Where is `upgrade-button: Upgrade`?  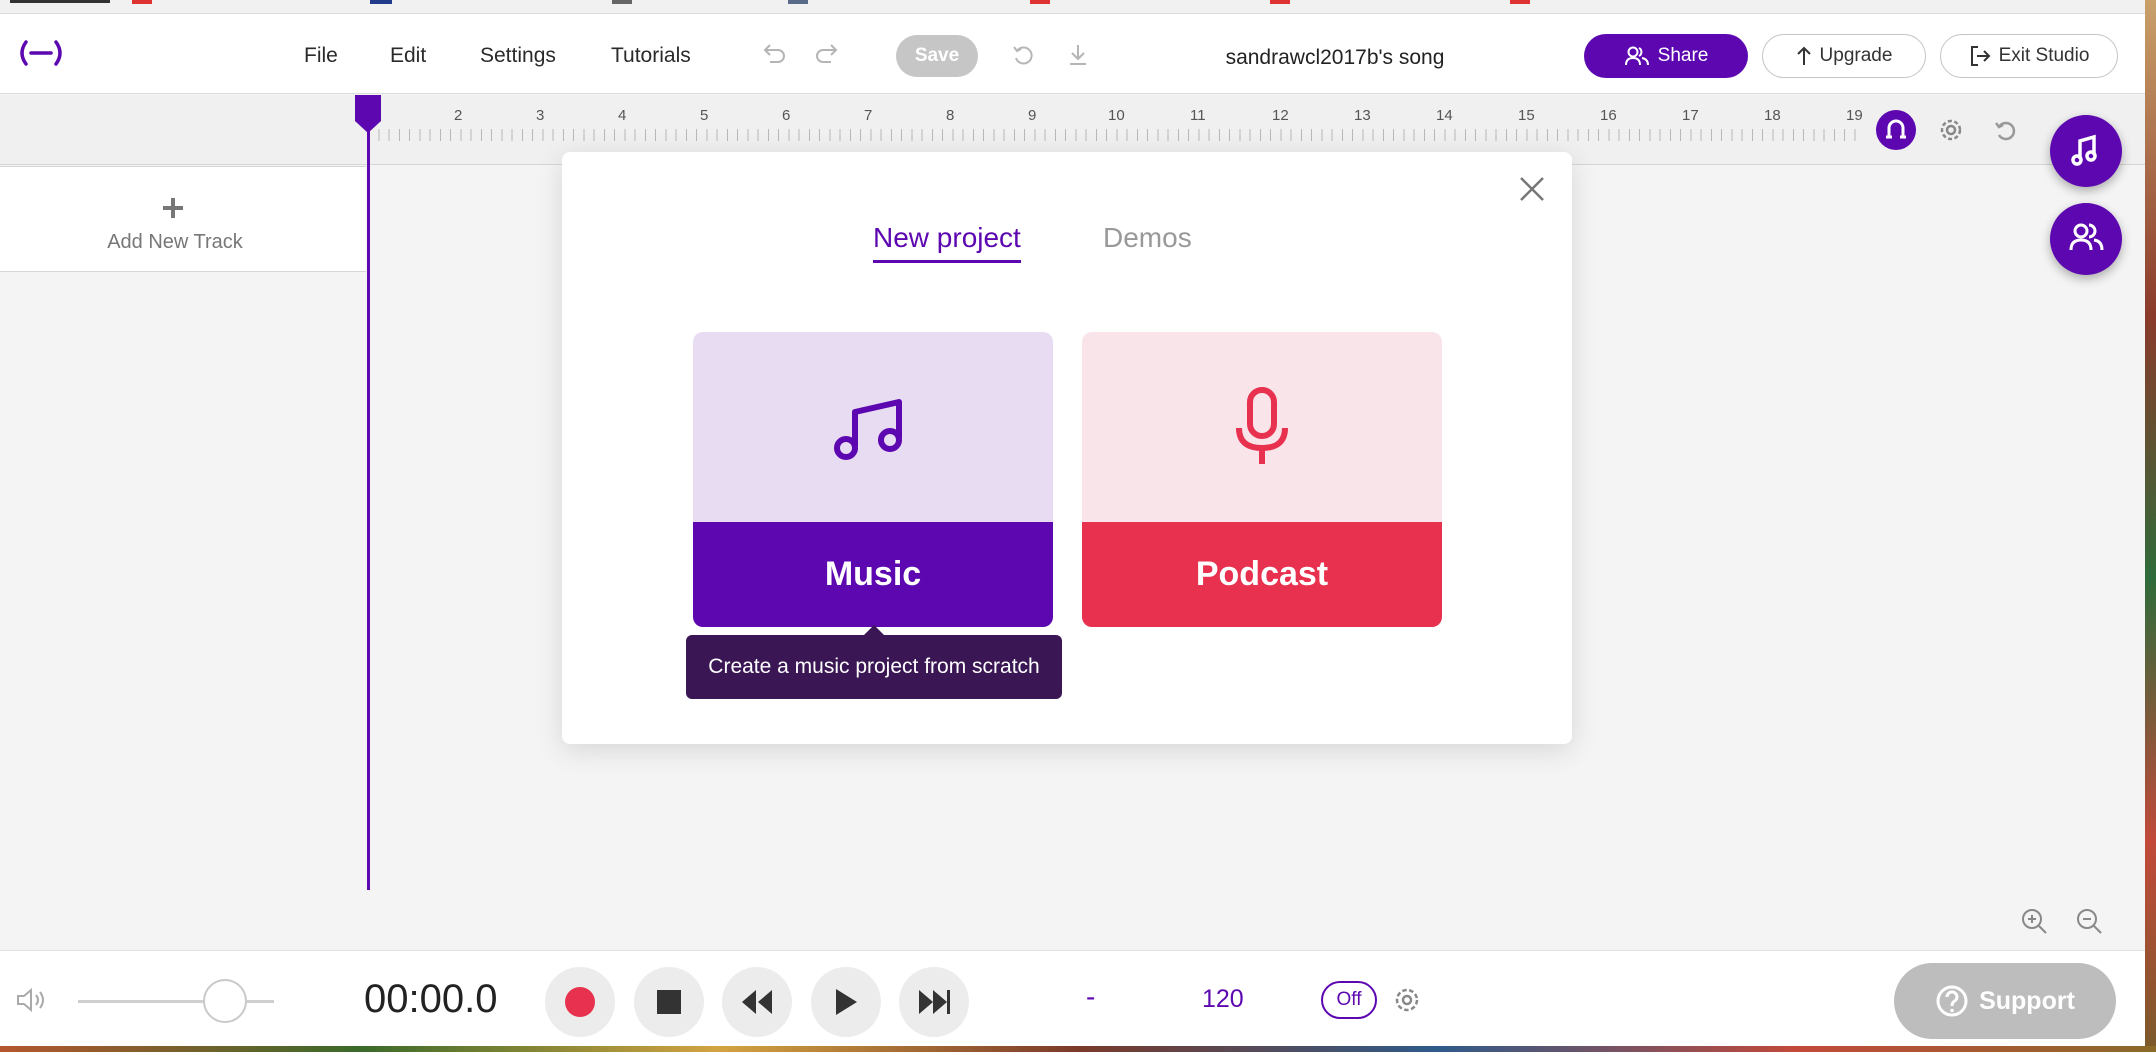
upgrade-button: Upgrade is located at coordinates (1844, 56).